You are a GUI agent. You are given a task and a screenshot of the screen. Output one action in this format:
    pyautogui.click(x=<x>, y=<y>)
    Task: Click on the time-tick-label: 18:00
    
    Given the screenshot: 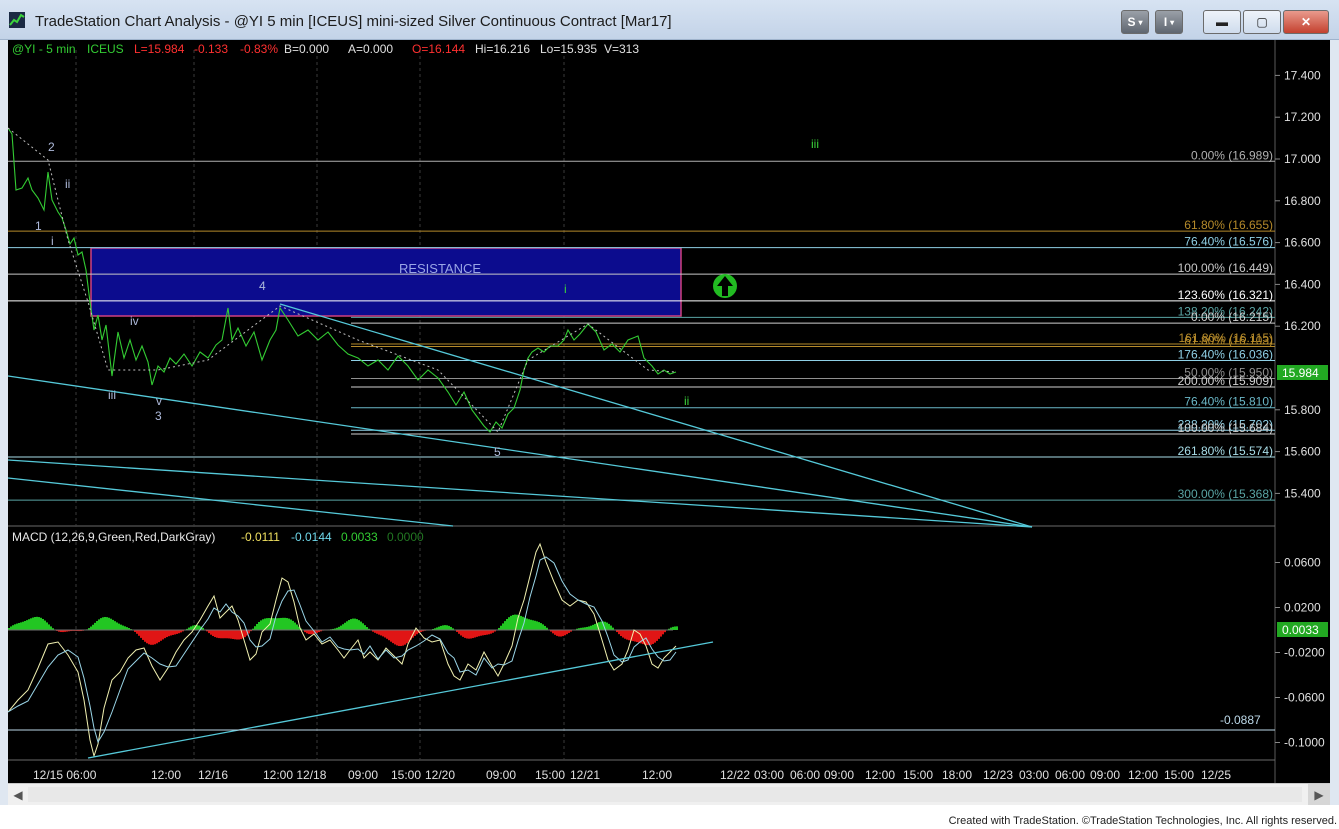 What is the action you would take?
    pyautogui.click(x=957, y=775)
    